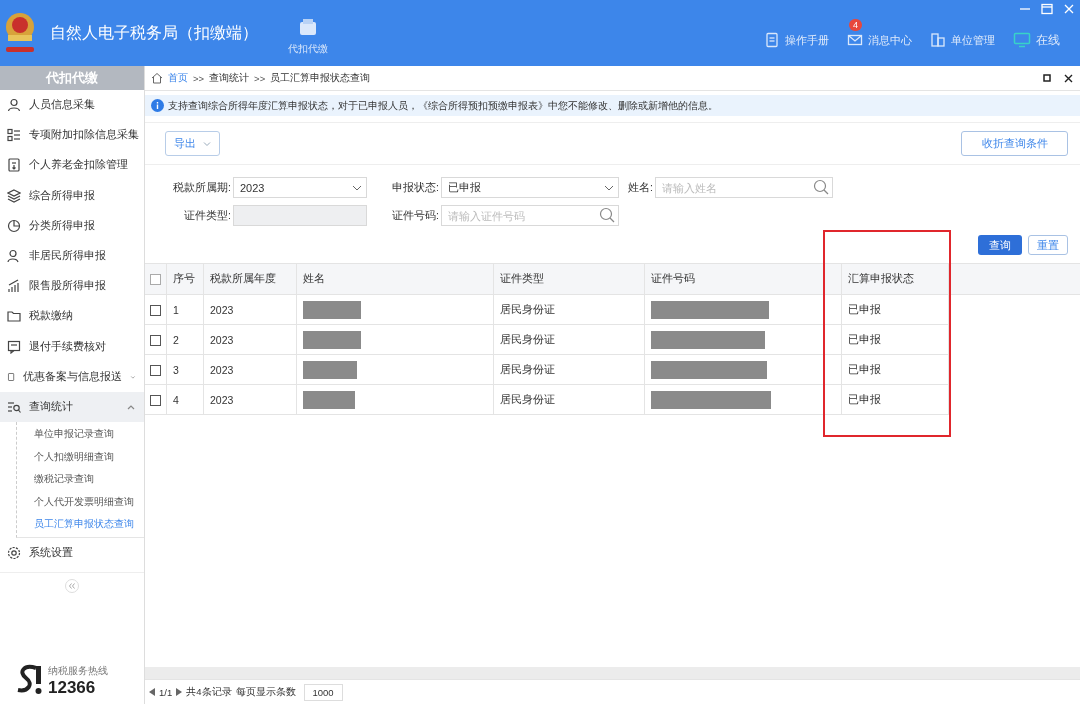  What do you see at coordinates (14, 316) in the screenshot?
I see `folder-icon` at bounding box center [14, 316].